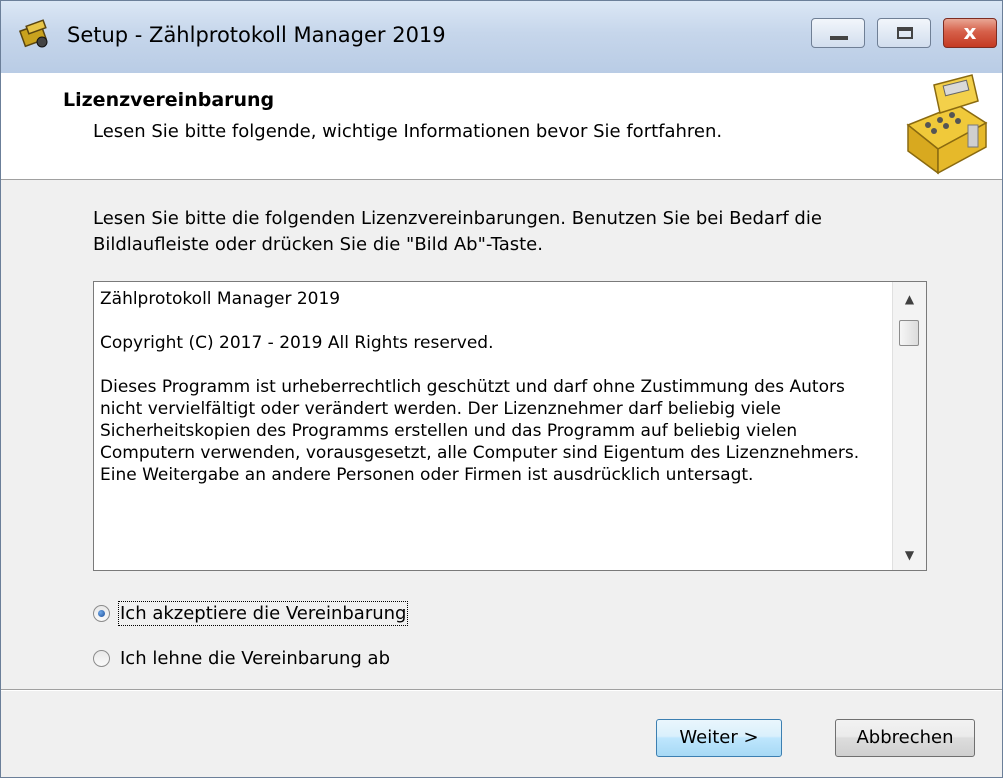  What do you see at coordinates (909, 299) in the screenshot?
I see `scroll-up-arrow-icon: ▲` at bounding box center [909, 299].